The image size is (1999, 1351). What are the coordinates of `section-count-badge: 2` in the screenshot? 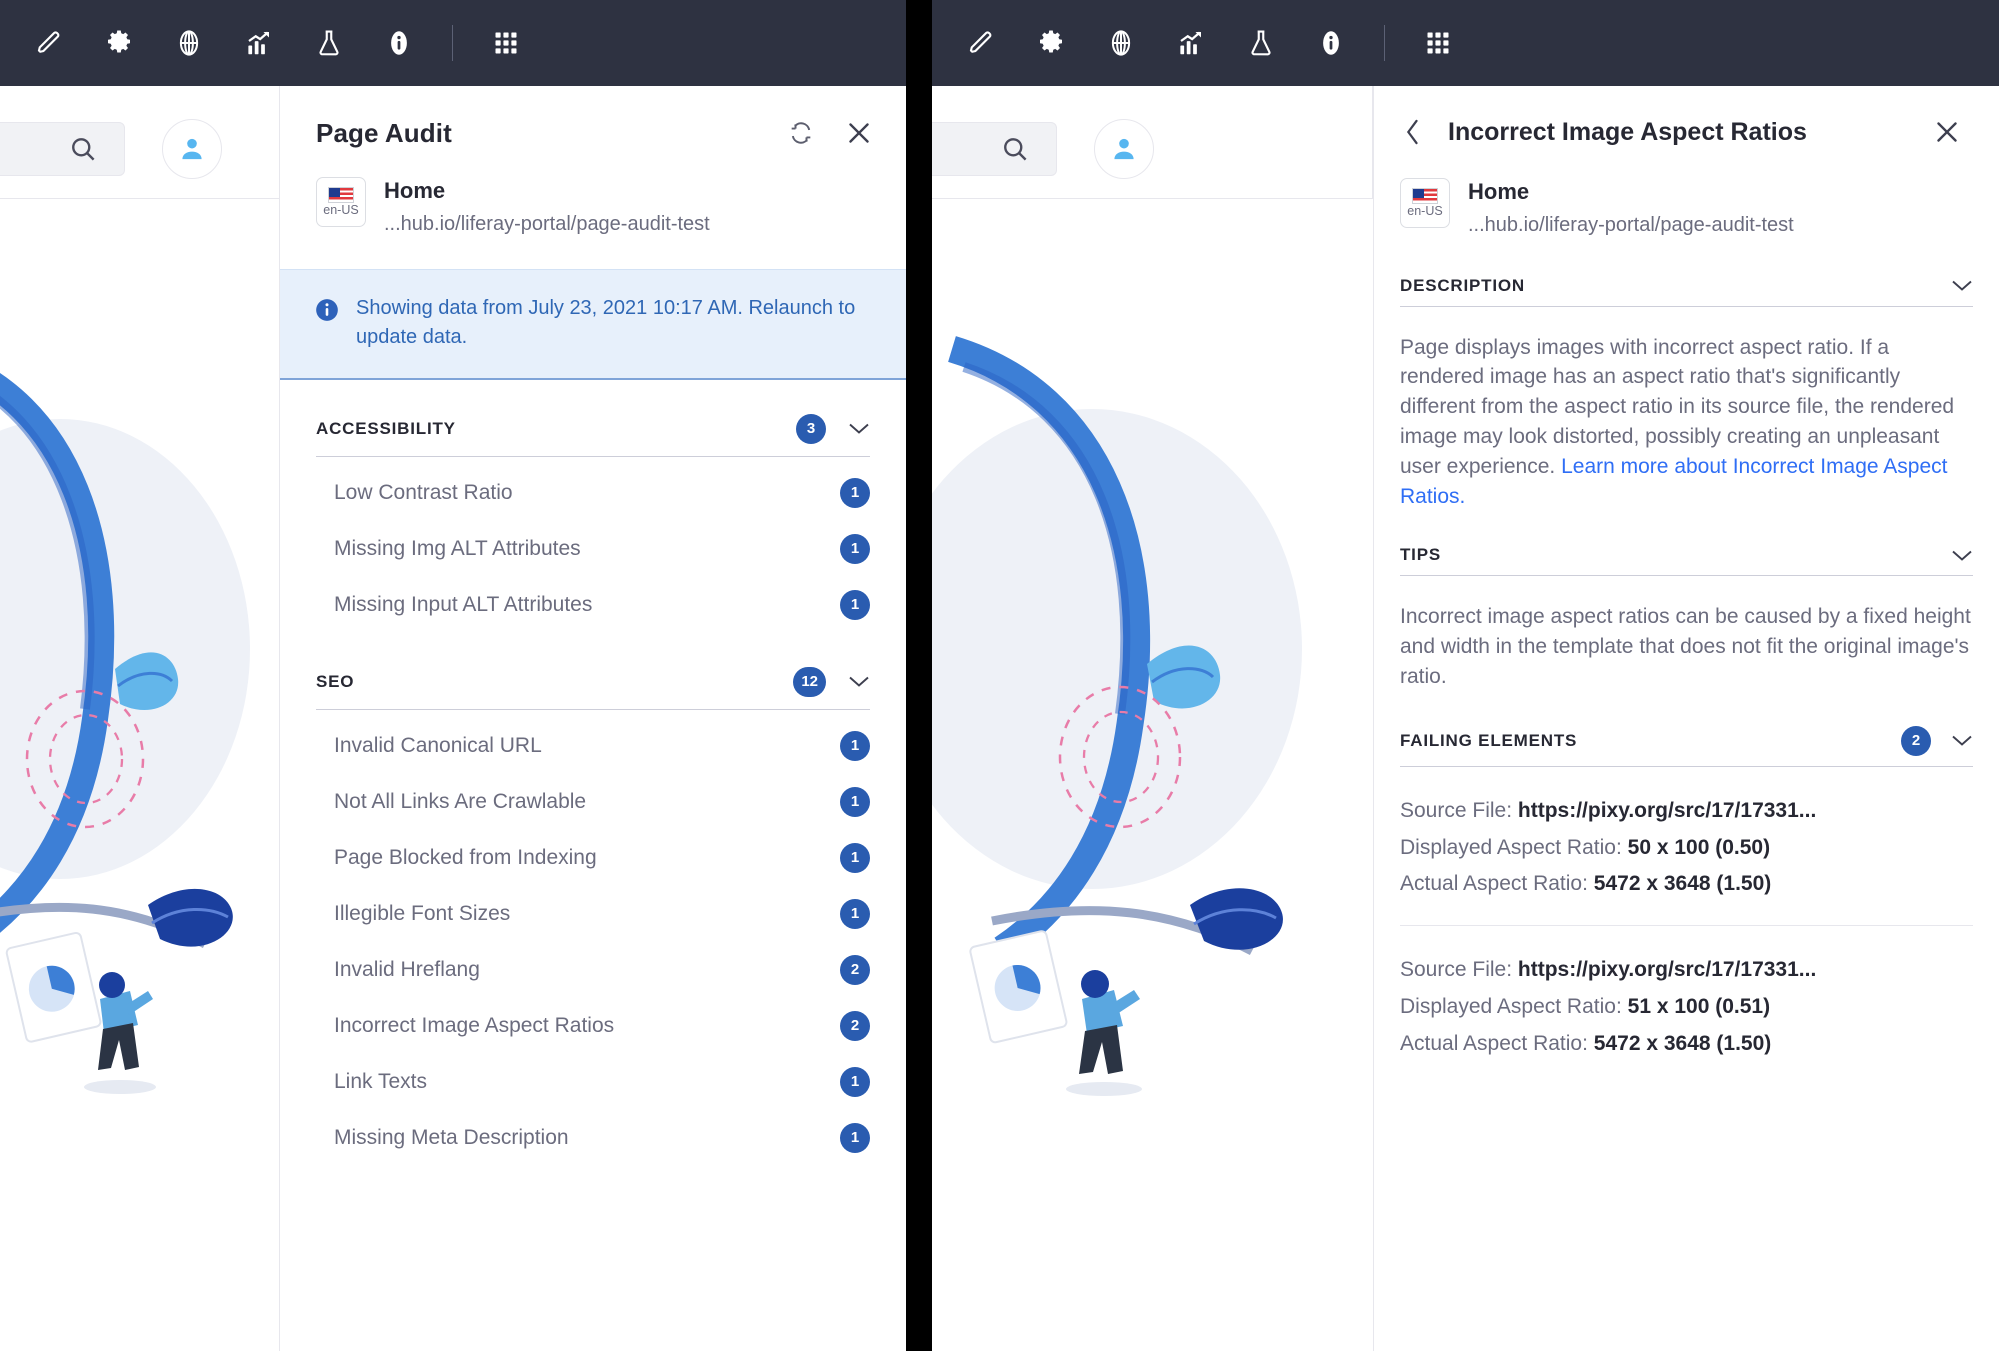 It's located at (1916, 740).